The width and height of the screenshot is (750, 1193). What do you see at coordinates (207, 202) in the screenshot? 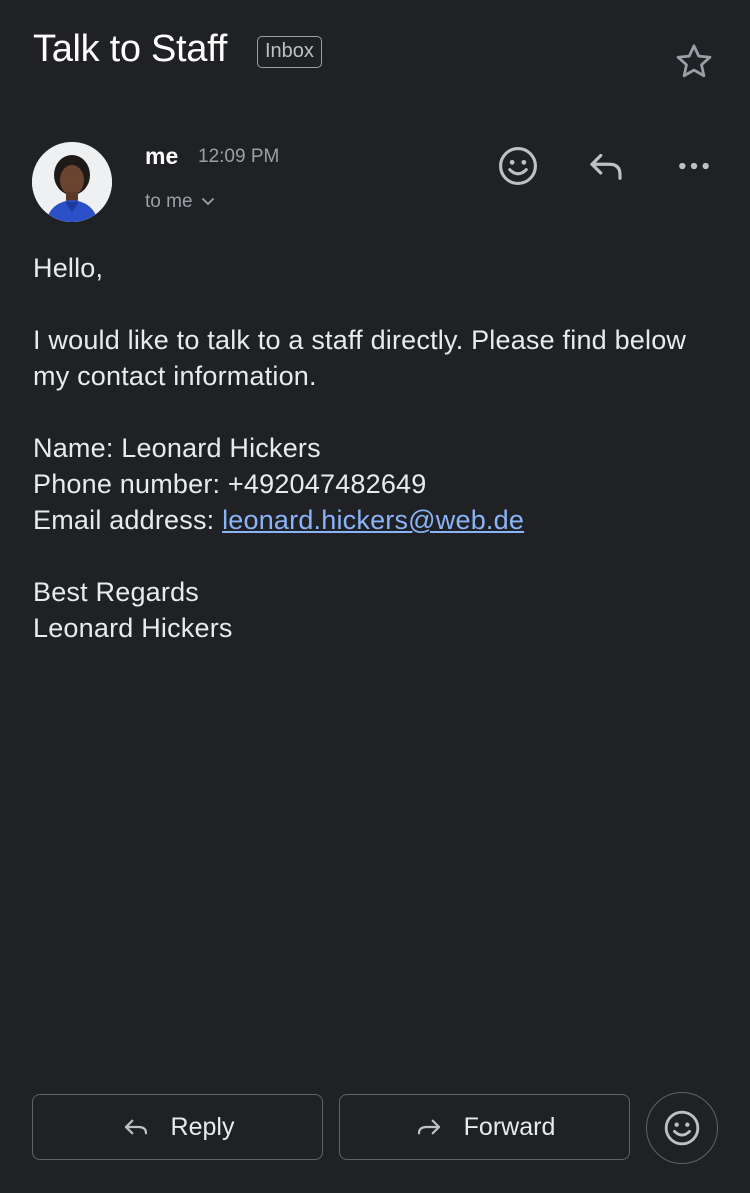
I see `chevron-down-icon` at bounding box center [207, 202].